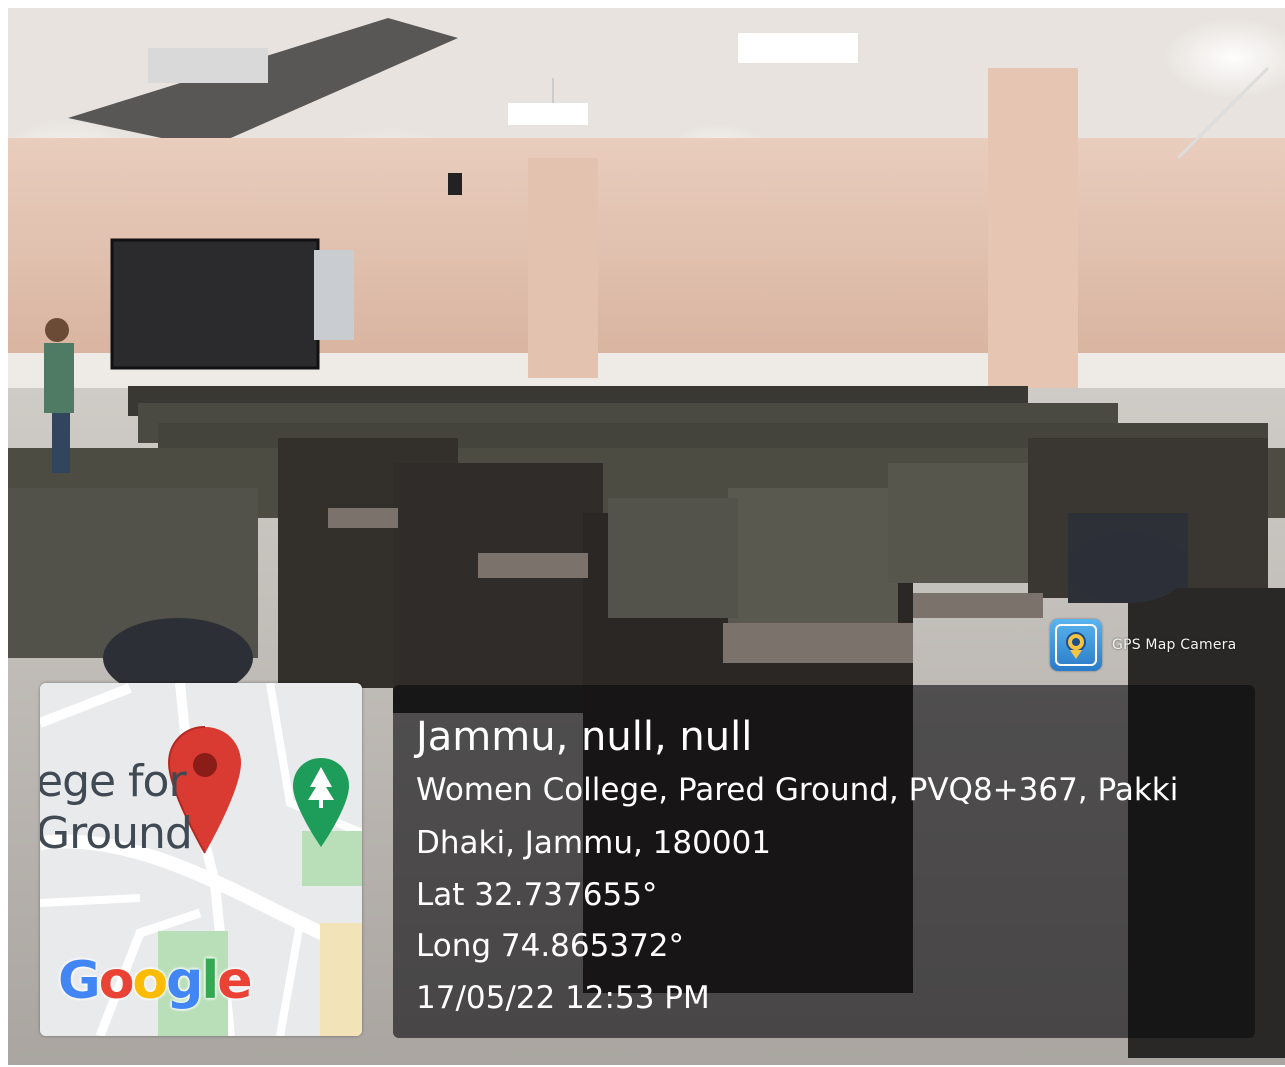 This screenshot has width=1285, height=1067. Describe the element at coordinates (210, 981) in the screenshot. I see `google-logo-letter: l` at that location.